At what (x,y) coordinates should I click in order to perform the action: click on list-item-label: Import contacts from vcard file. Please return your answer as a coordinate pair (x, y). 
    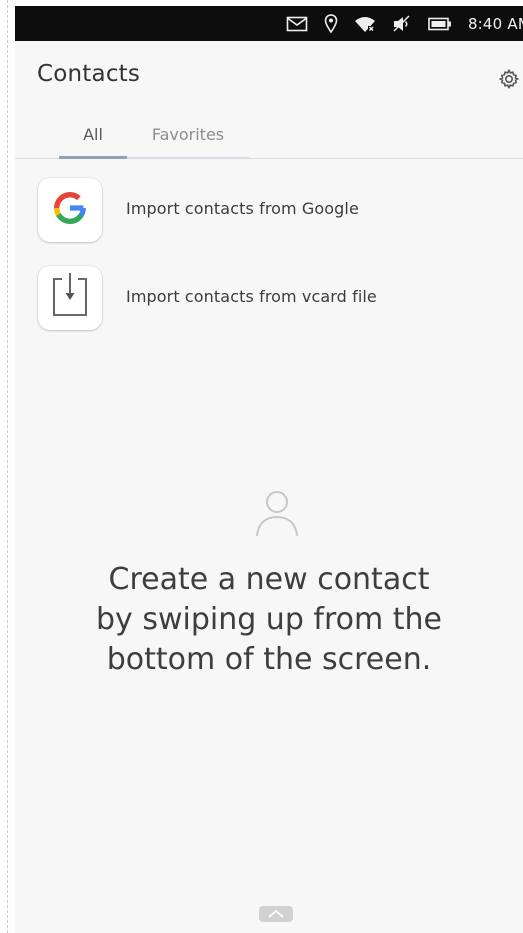
    Looking at the image, I should click on (251, 296).